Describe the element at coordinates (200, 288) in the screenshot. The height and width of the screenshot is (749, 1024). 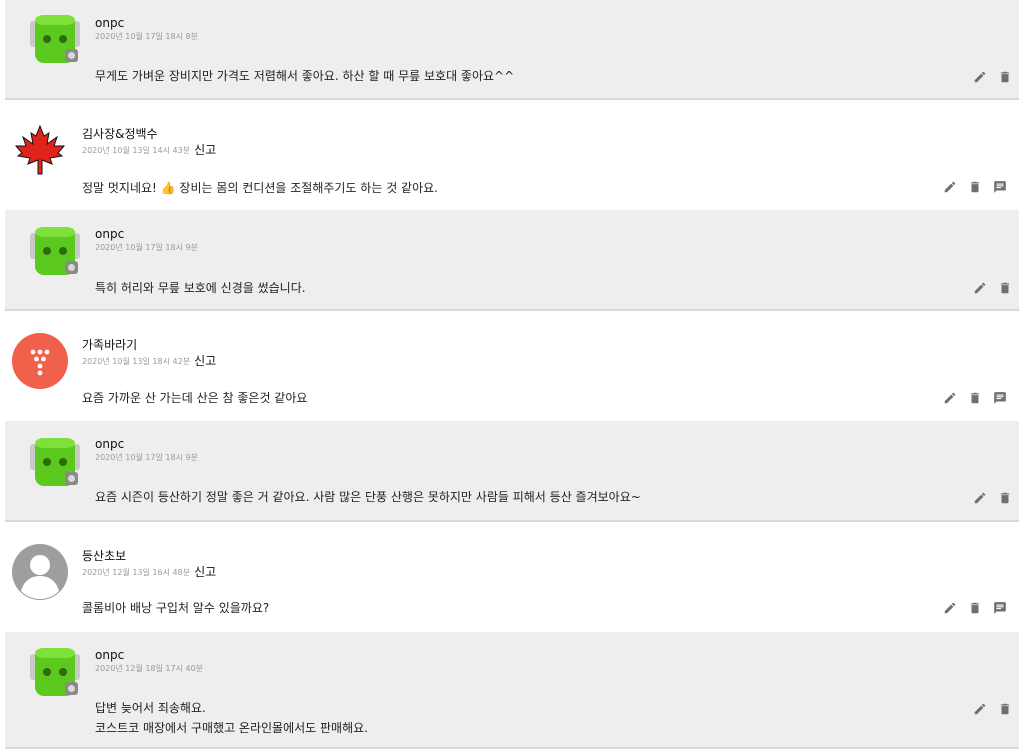
I see `reply-text: 특히 허리와 무릎 보호에 신경을 썼습니다.` at that location.